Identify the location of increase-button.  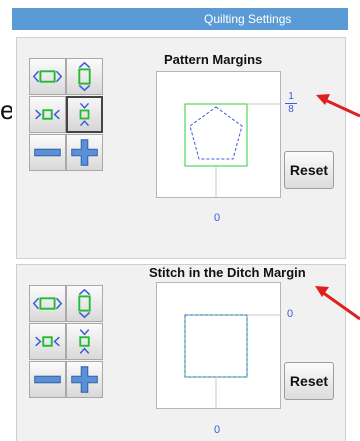
(84, 152).